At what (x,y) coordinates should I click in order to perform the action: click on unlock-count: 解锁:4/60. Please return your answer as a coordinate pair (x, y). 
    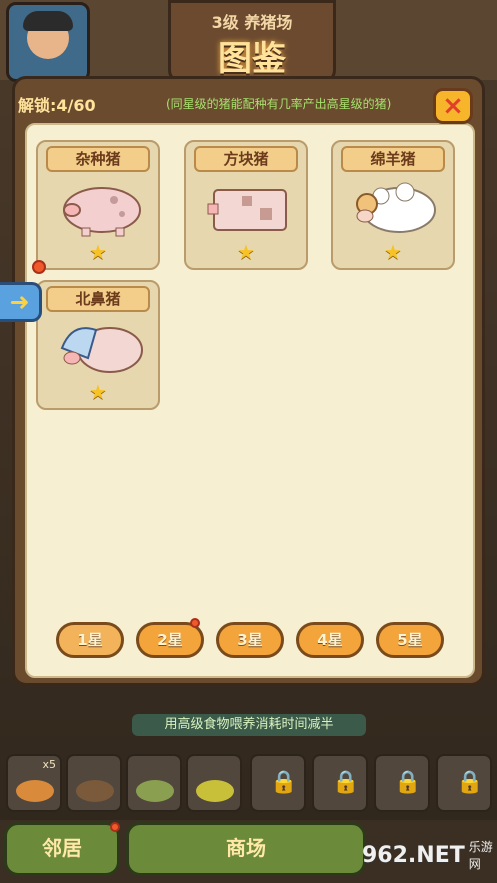
    Looking at the image, I should click on (57, 105).